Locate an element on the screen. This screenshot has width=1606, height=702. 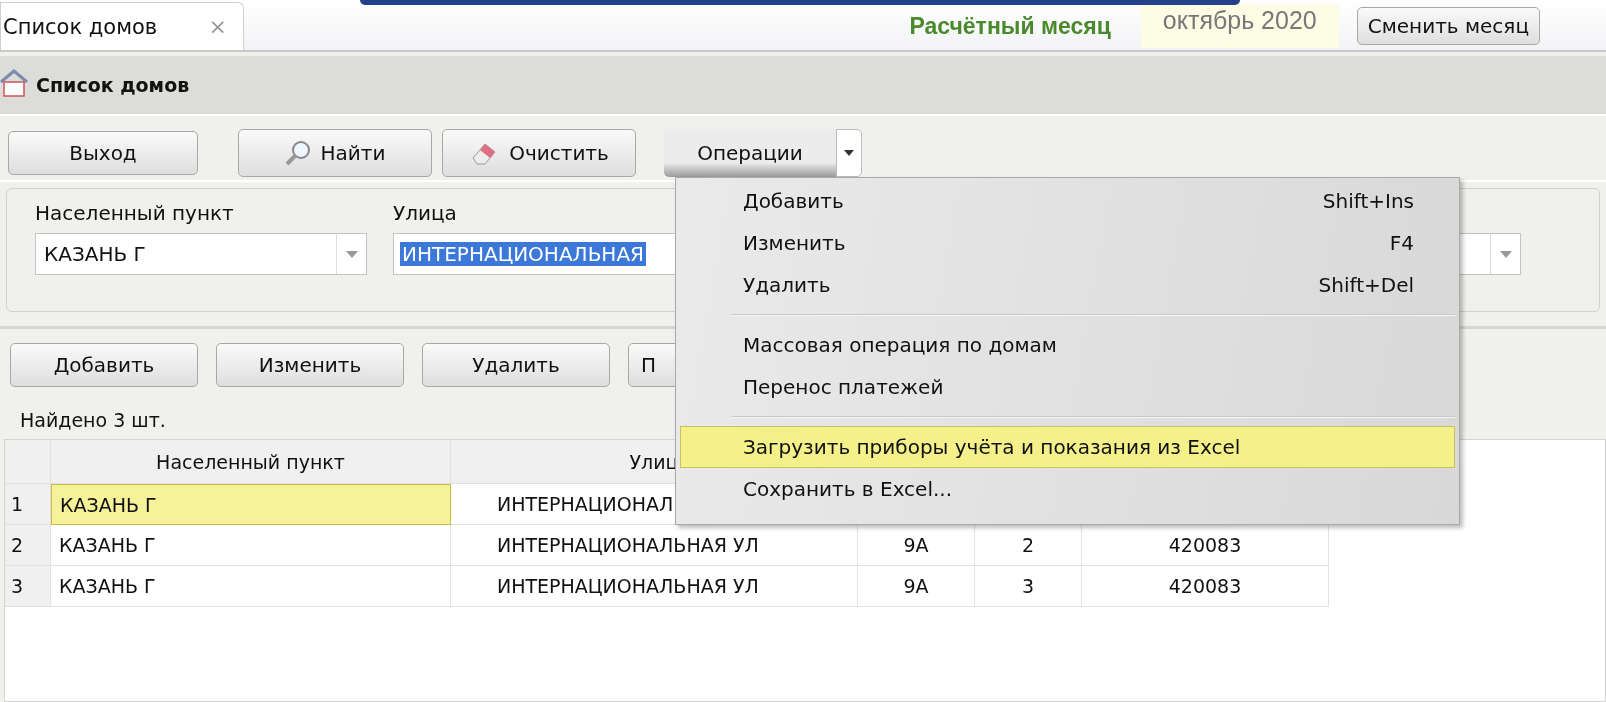
table-cell: 2 is located at coordinates (1028, 545).